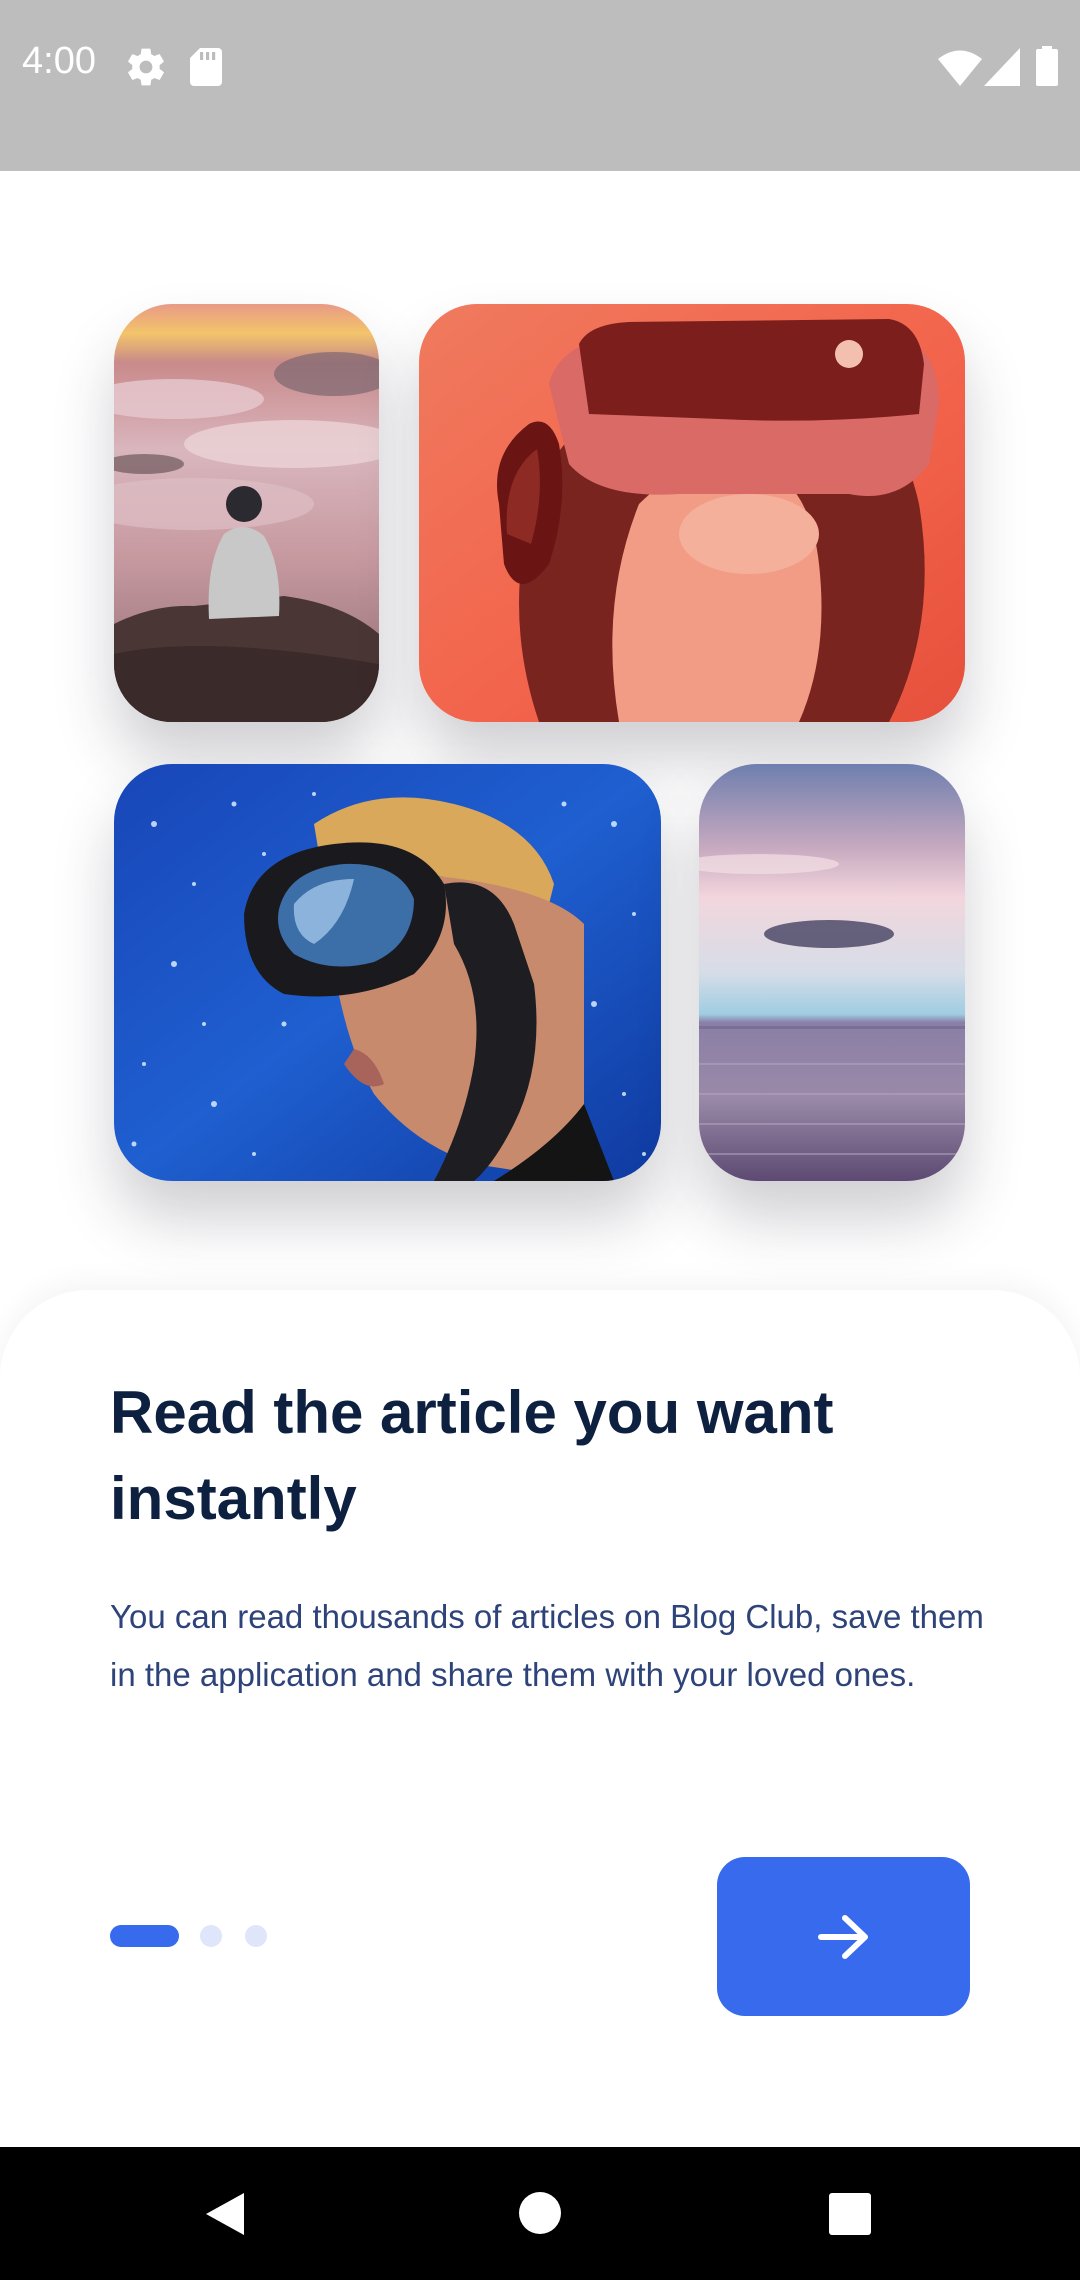 The height and width of the screenshot is (2280, 1080). What do you see at coordinates (472, 1455) in the screenshot?
I see `onboarding-title: Read the article you want instantly` at bounding box center [472, 1455].